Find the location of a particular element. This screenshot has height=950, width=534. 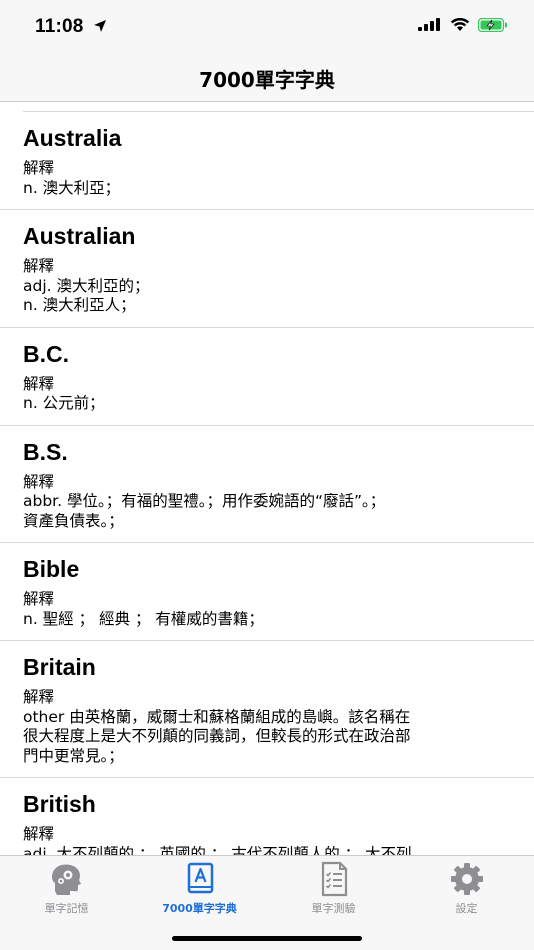

location-arrow-icon is located at coordinates (100, 26).